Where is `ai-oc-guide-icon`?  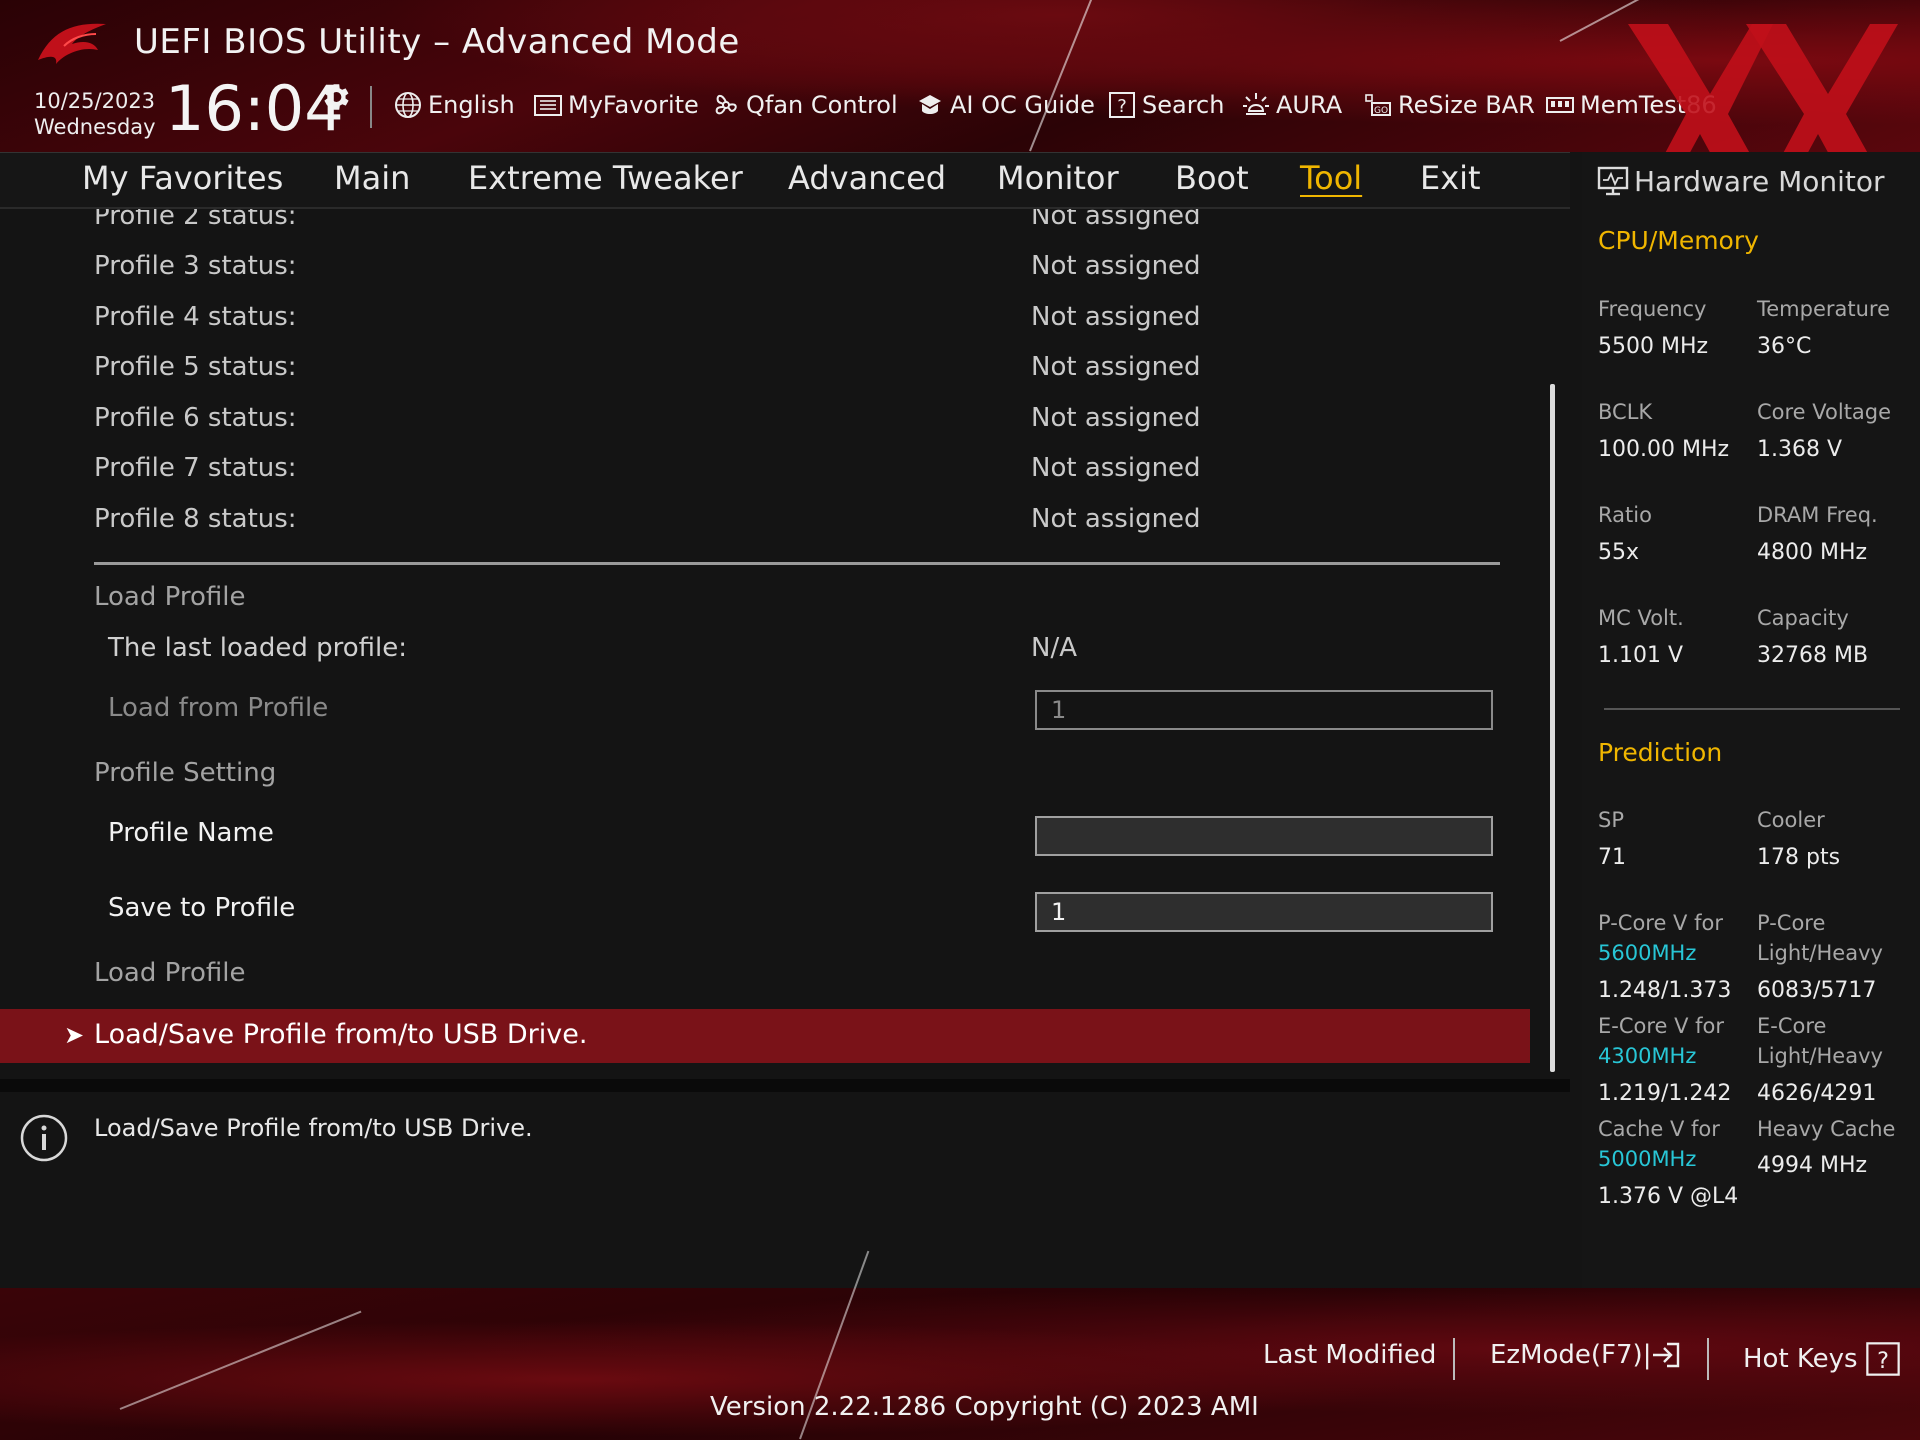
ai-oc-guide-icon is located at coordinates (930, 104).